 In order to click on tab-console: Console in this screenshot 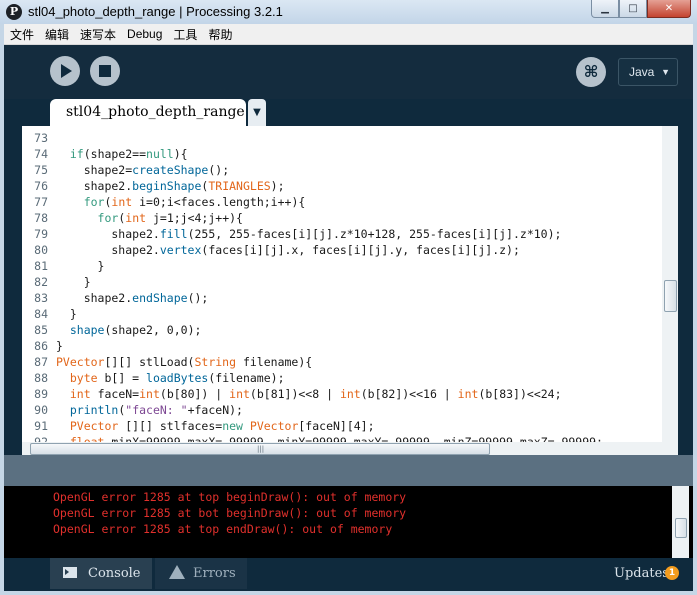, I will do `click(101, 573)`.